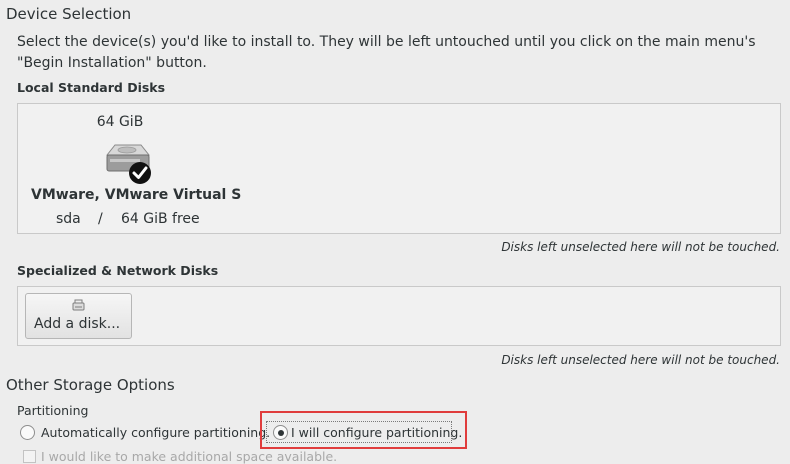 This screenshot has height=464, width=790. I want to click on network-disks-heading: Specialized & Network Disks, so click(118, 270).